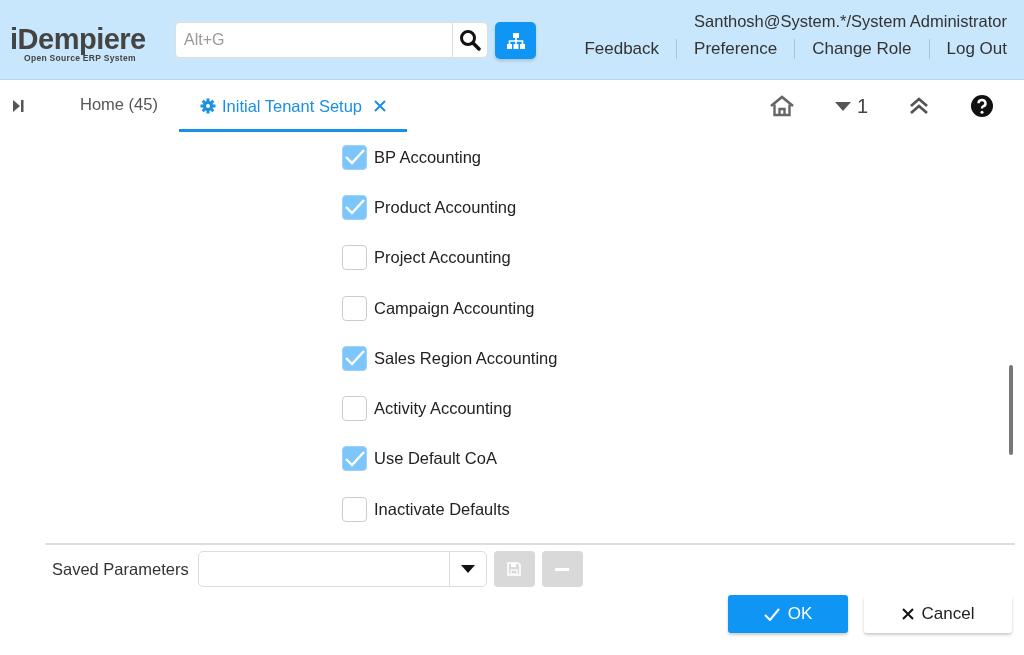 Image resolution: width=1024 pixels, height=655 pixels. I want to click on header-link: Change Role, so click(862, 49).